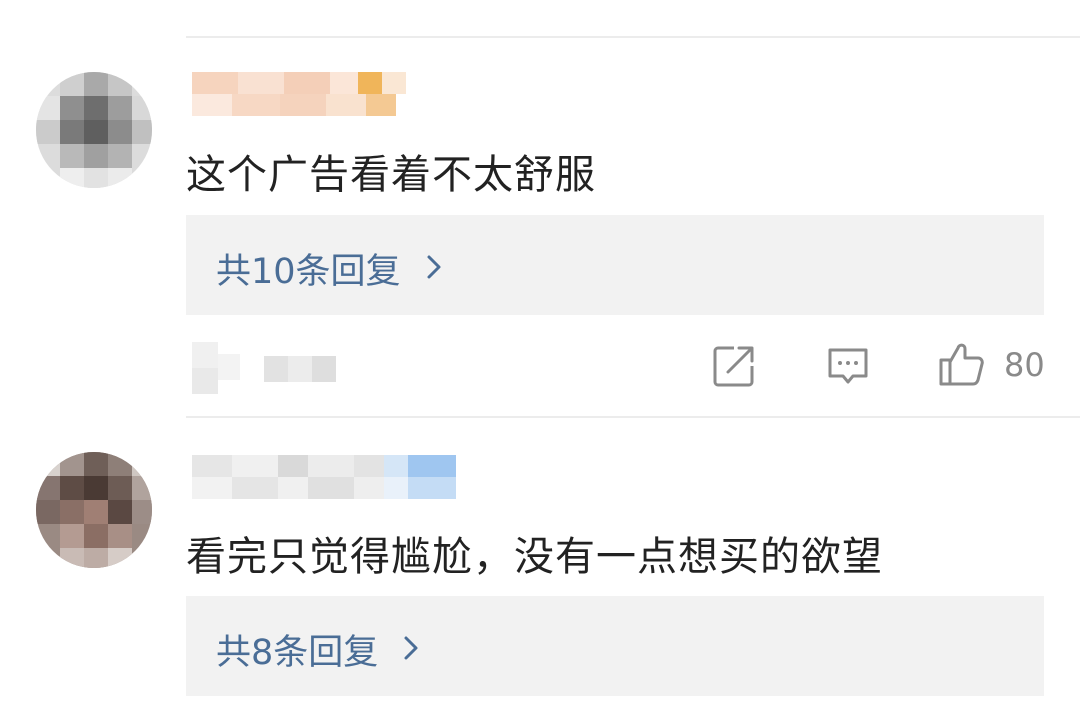  What do you see at coordinates (848, 368) in the screenshot?
I see `comment-icon` at bounding box center [848, 368].